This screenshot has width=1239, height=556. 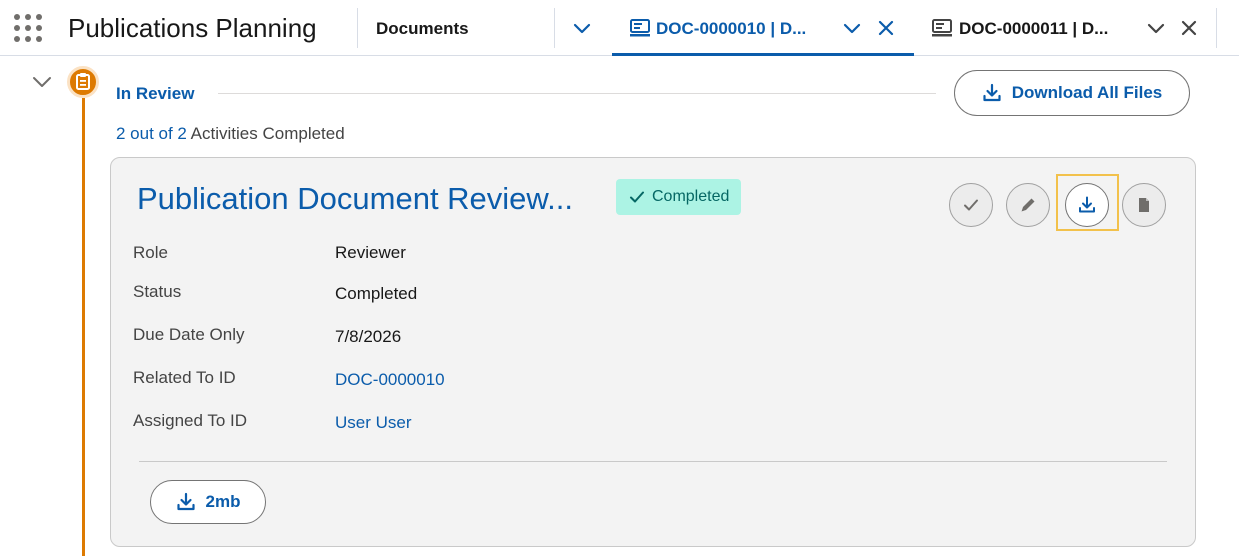 What do you see at coordinates (155, 93) in the screenshot?
I see `stage-title: In Review` at bounding box center [155, 93].